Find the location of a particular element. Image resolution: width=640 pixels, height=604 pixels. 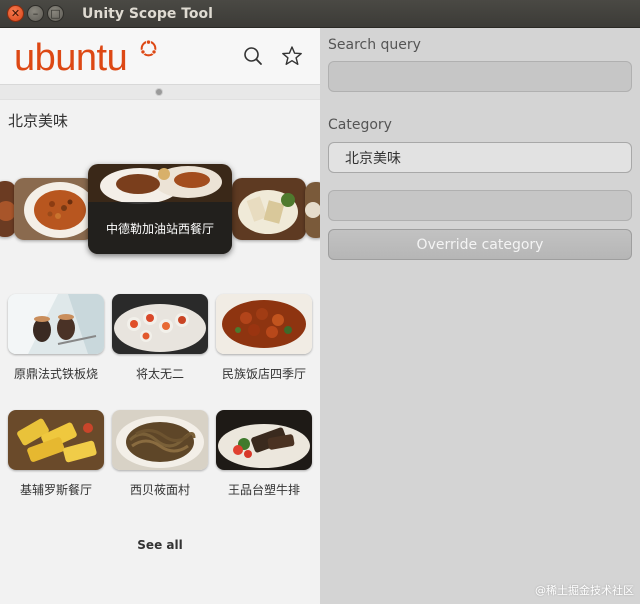

card-title: 西贝莜面村 is located at coordinates (159, 490).